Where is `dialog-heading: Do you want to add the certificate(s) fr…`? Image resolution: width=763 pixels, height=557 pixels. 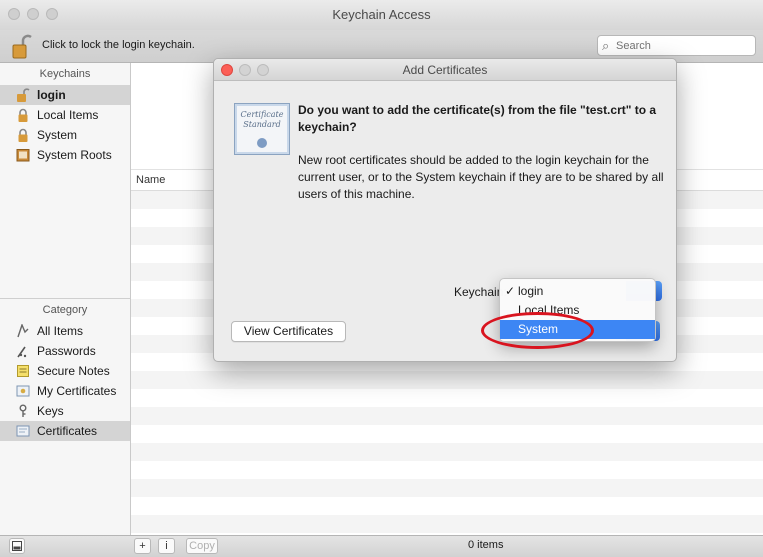
dialog-heading: Do you want to add the certificate(s) fr… is located at coordinates (477, 118).